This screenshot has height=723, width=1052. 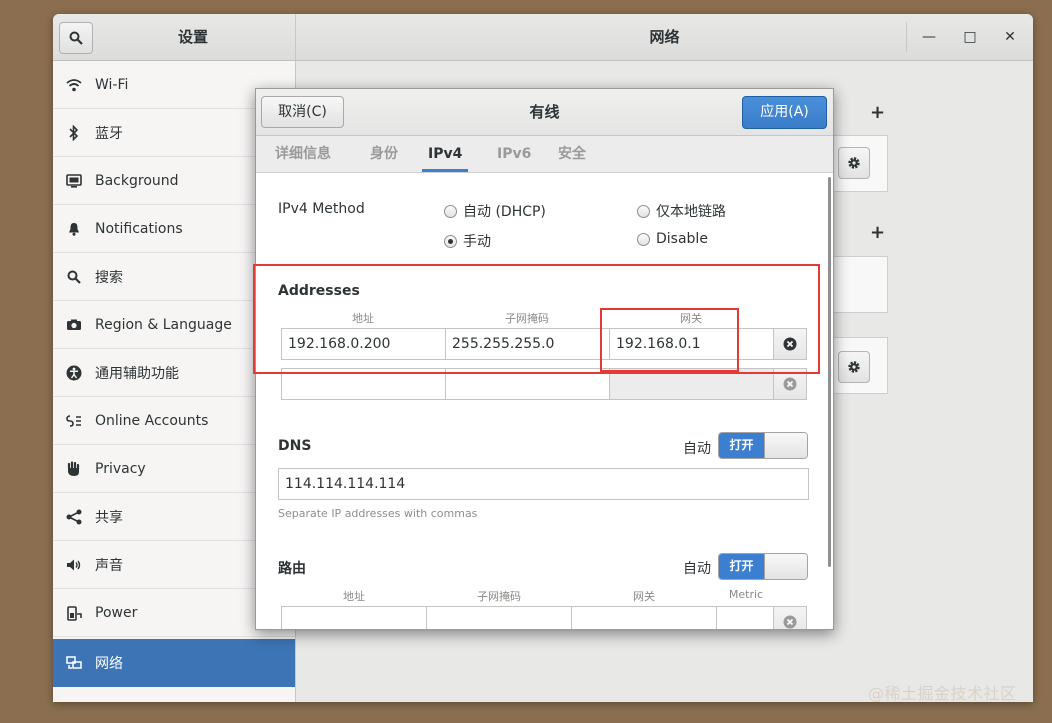 I want to click on dns-auto-switch: 打开, so click(x=763, y=445).